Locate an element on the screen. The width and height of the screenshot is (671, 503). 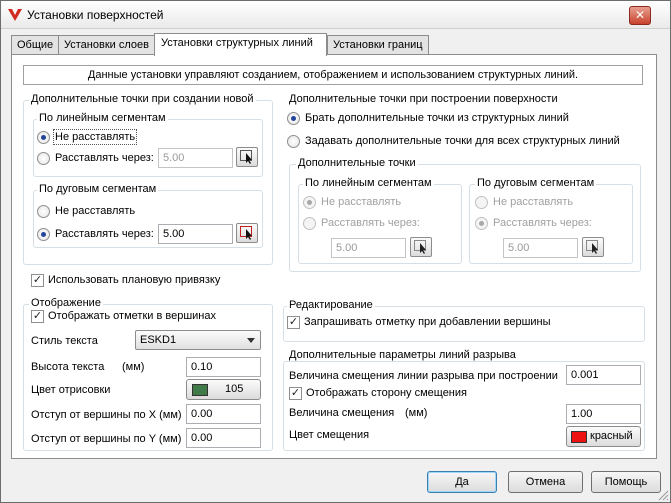
group-left-linear-title: По линейным сегментам is located at coordinates (102, 118).